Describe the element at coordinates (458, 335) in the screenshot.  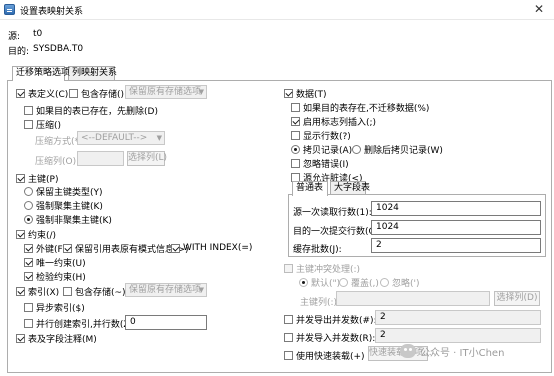
I see `concurrent-import-field: 2` at that location.